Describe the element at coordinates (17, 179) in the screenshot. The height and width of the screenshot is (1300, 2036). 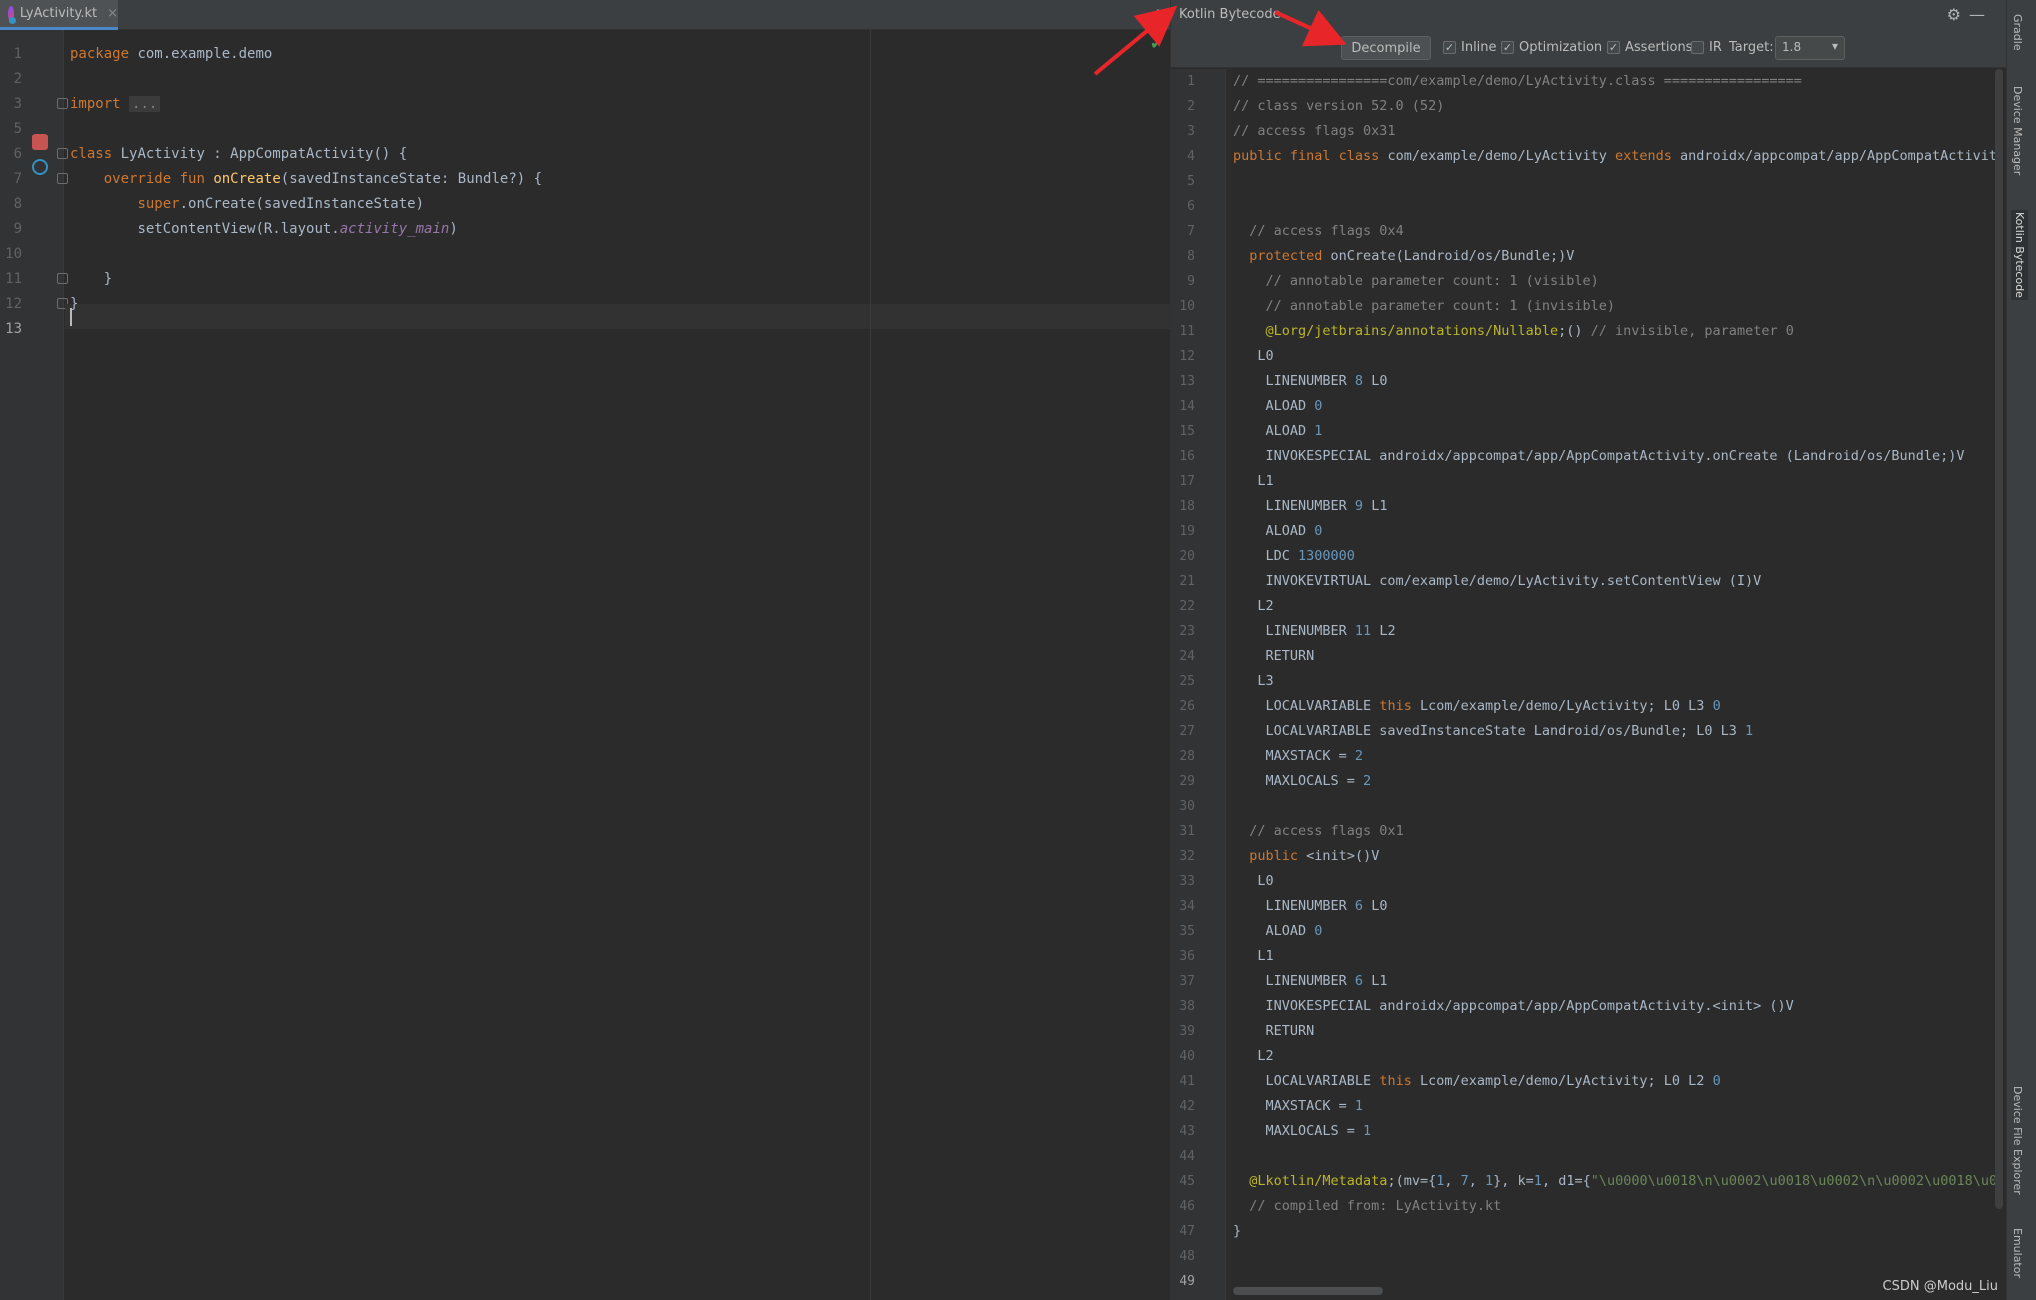
I see `line-number: 7` at that location.